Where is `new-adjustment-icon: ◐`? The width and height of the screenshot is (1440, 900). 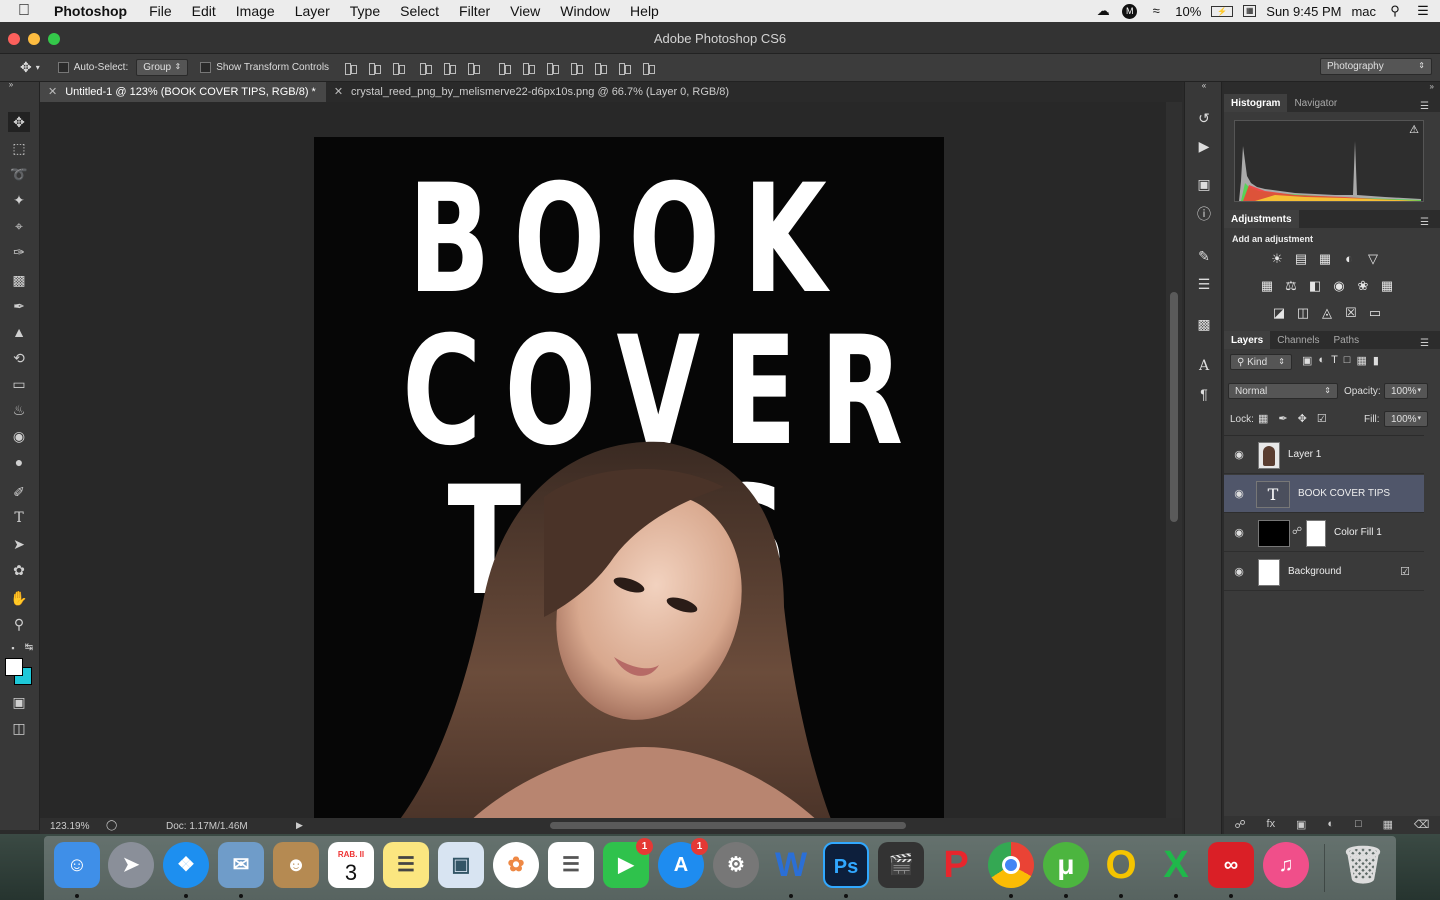 new-adjustment-icon: ◐ is located at coordinates (1330, 825).